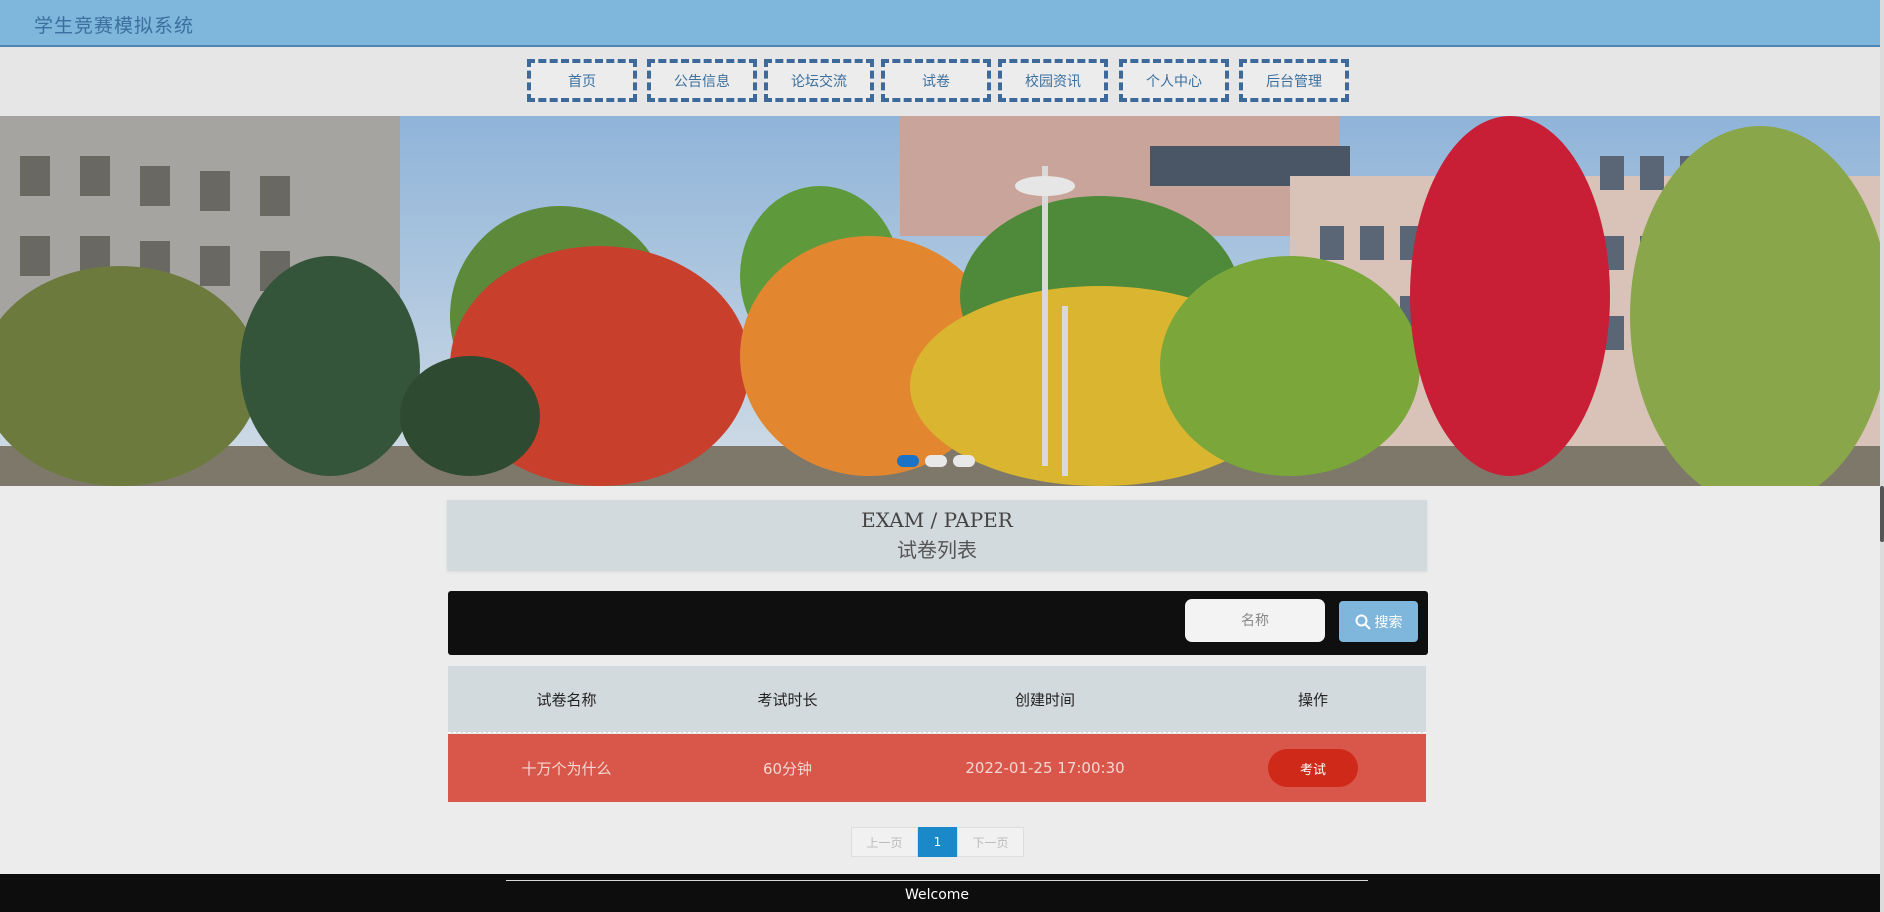 The image size is (1884, 912). What do you see at coordinates (566, 768) in the screenshot?
I see `cell-paper-name: 十万个为什么` at bounding box center [566, 768].